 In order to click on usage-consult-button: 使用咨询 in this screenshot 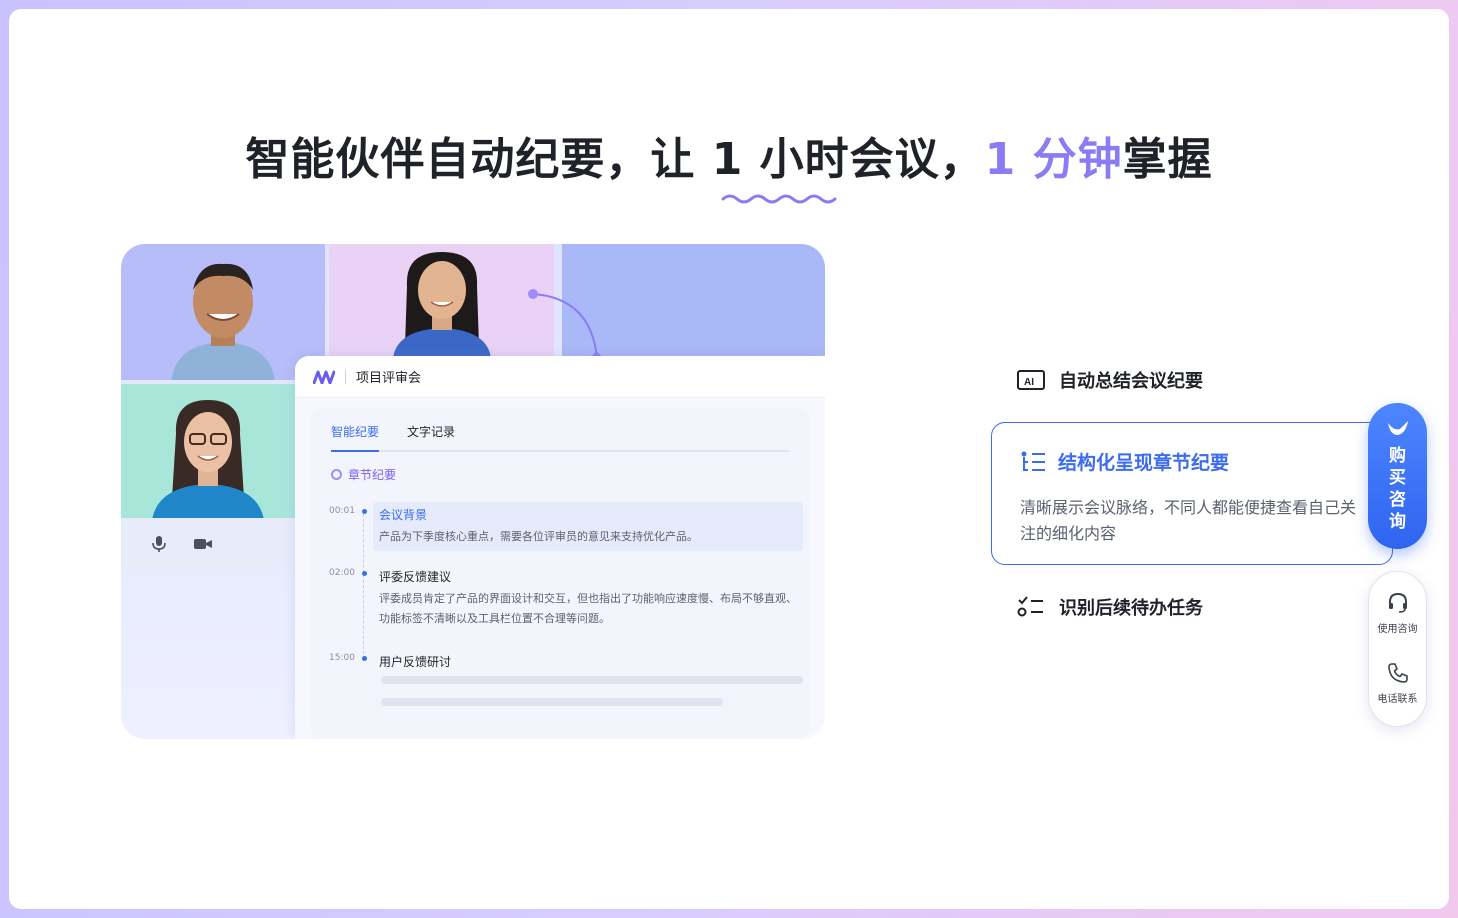, I will do `click(1397, 613)`.